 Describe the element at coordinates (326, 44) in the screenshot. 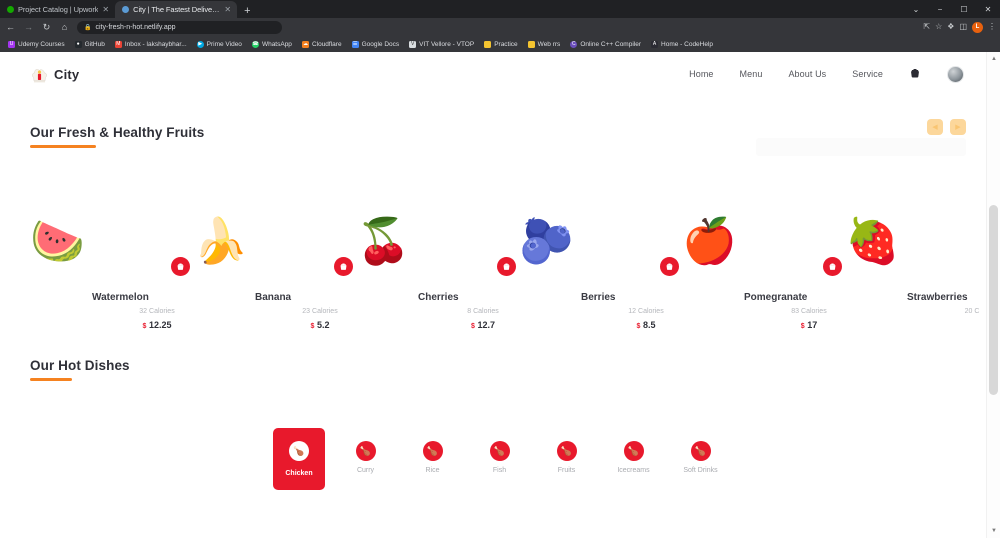

I see `bookmark-label: Cloudflare` at that location.